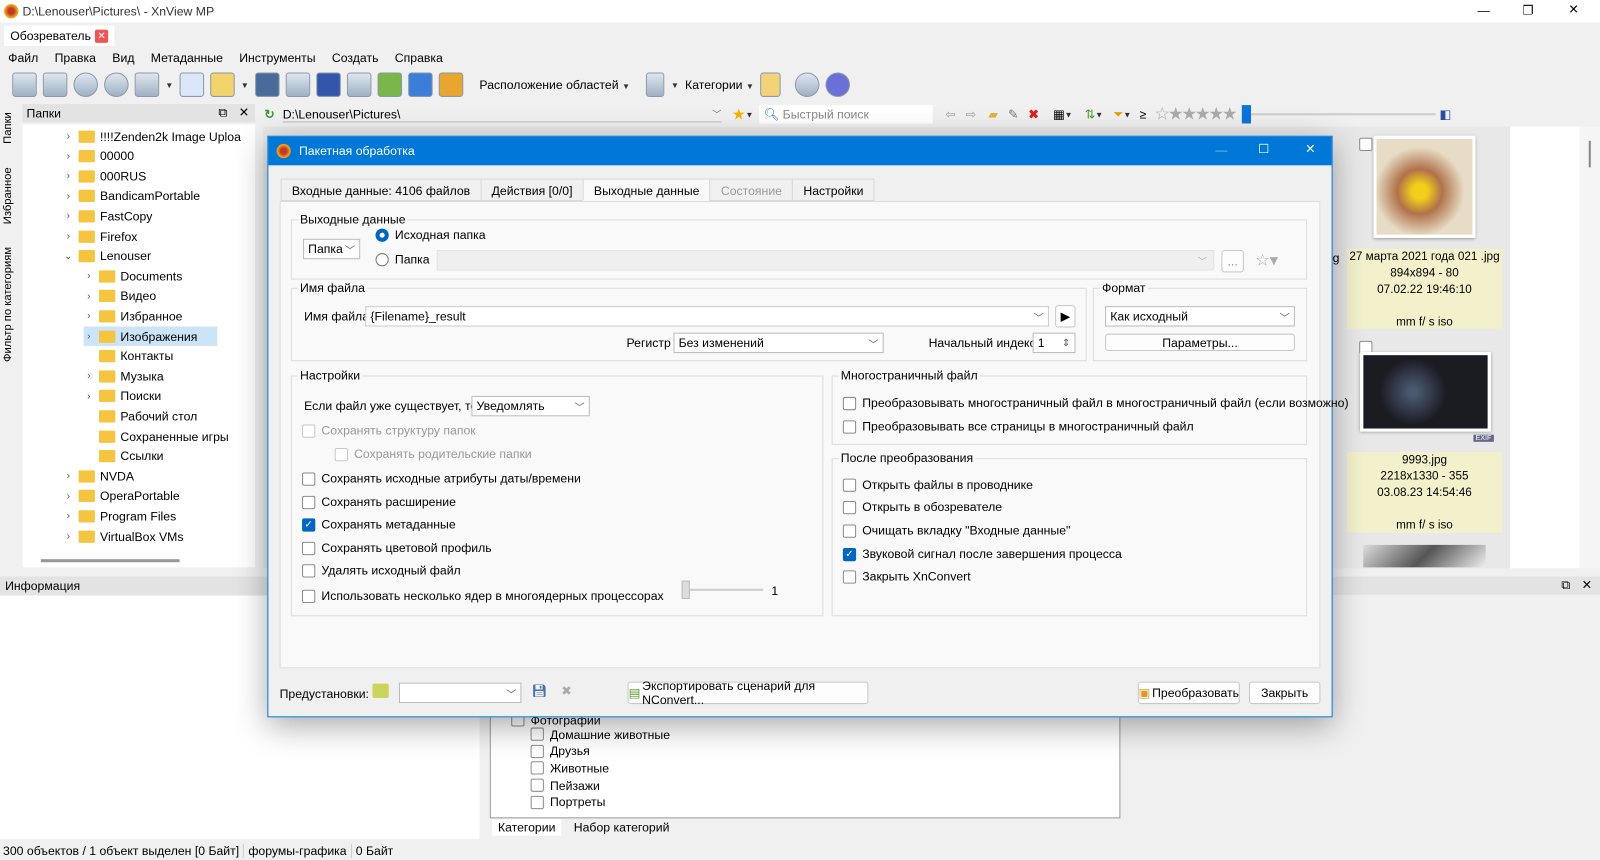  Describe the element at coordinates (1263, 149) in the screenshot. I see `dialog-maximize-button: ☐` at that location.